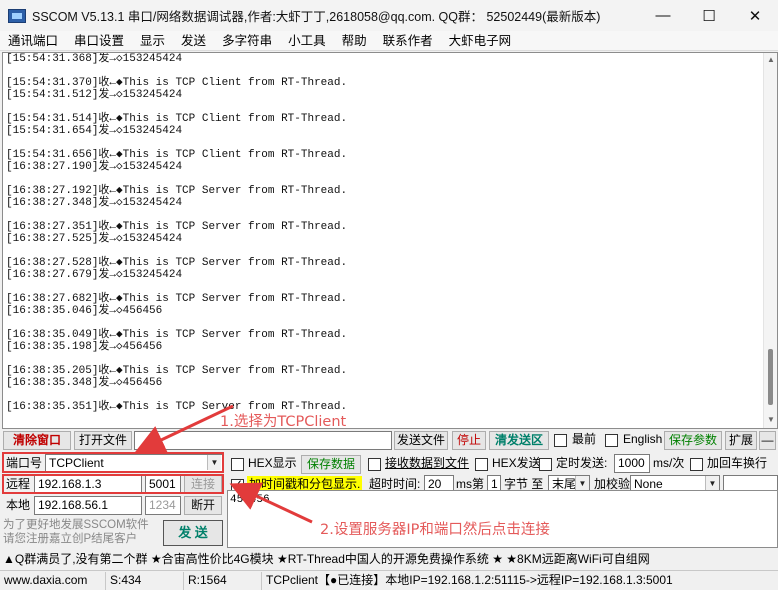 The width and height of the screenshot is (778, 590). I want to click on receive-line: [16:38:27.679]发→◇153245424, so click(94, 275).